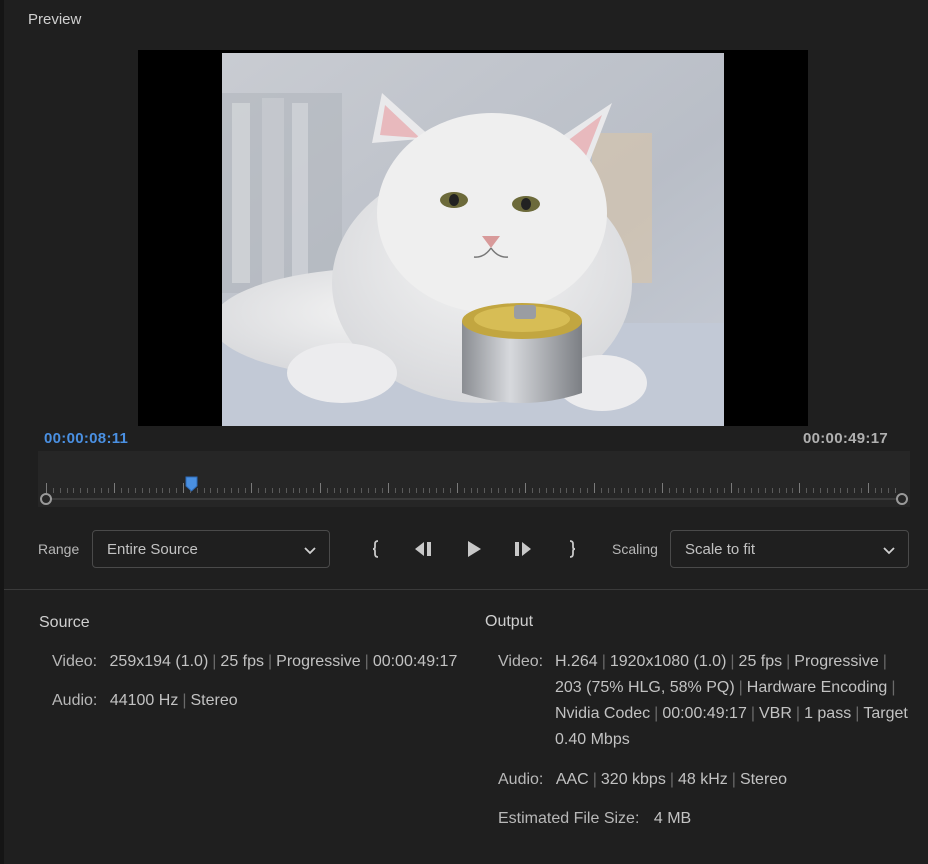 This screenshot has width=928, height=864. Describe the element at coordinates (672, 818) in the screenshot. I see `filesize-value: 4 MB` at that location.